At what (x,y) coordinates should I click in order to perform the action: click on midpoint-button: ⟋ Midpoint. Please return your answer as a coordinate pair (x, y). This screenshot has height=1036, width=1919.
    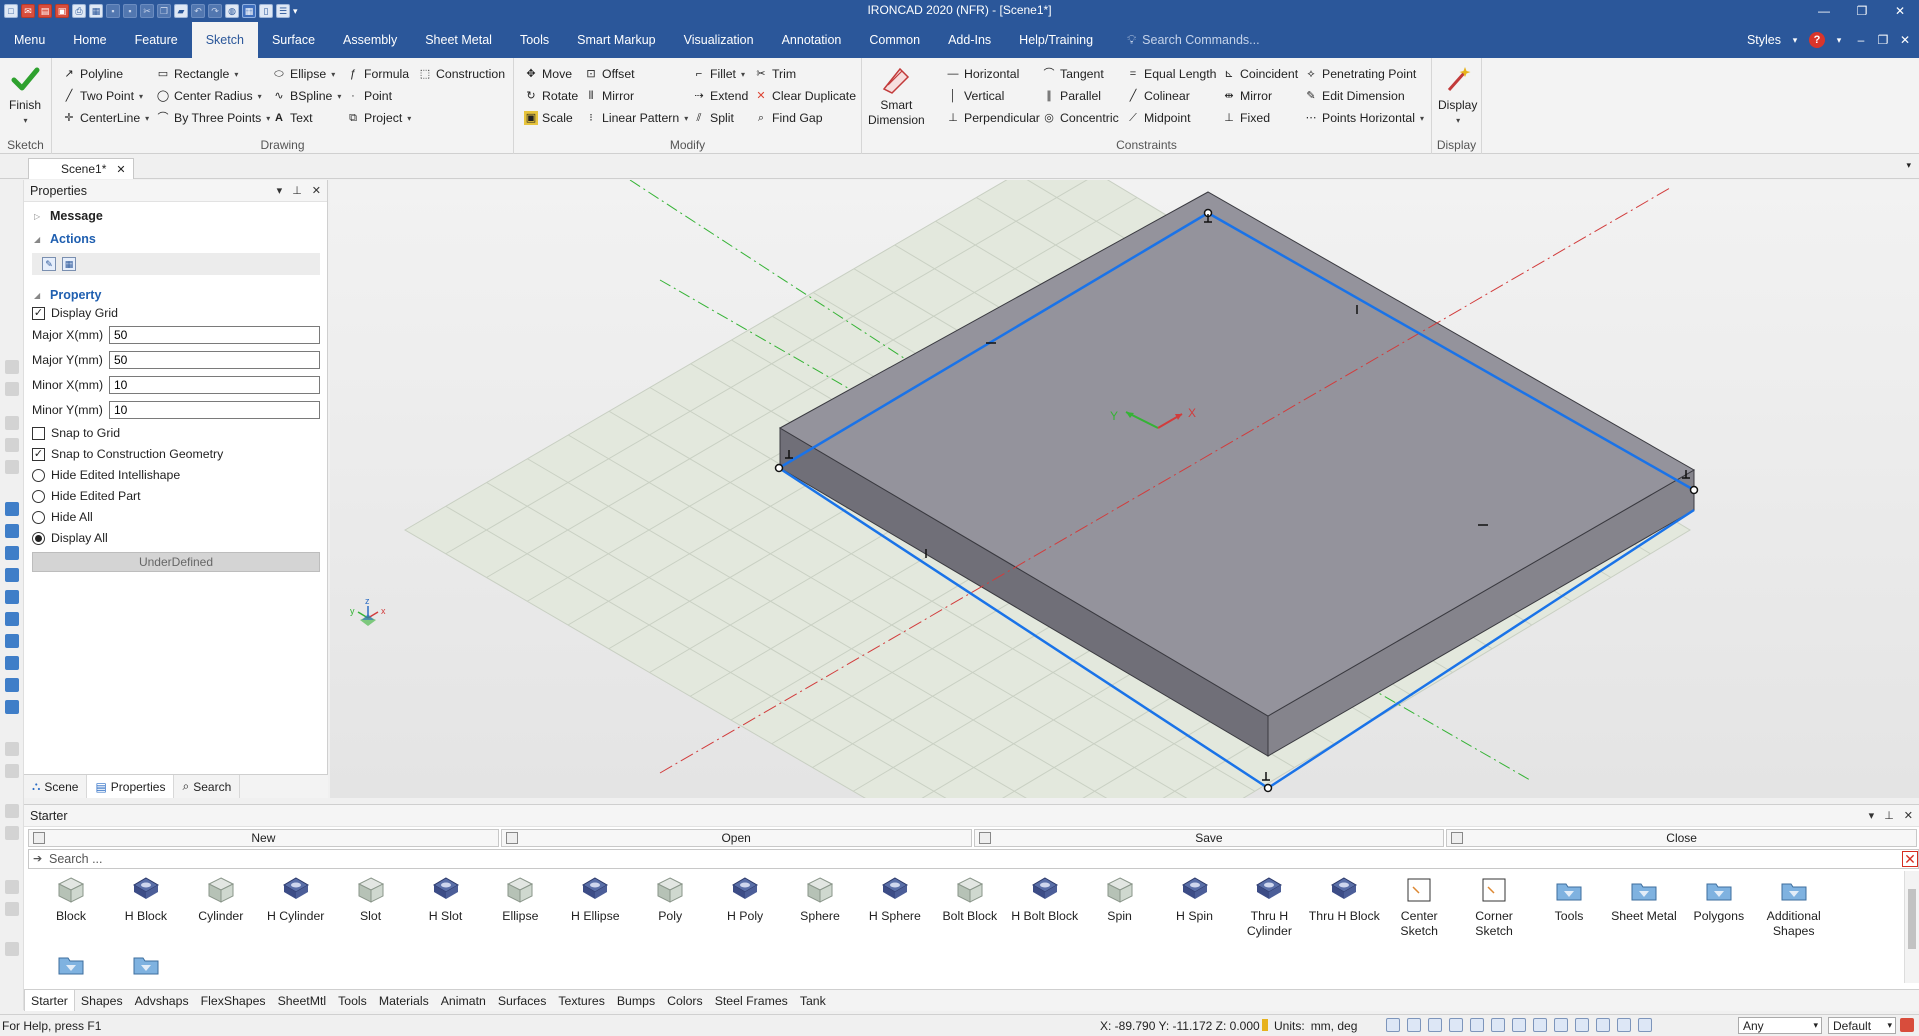
    Looking at the image, I should click on (1158, 118).